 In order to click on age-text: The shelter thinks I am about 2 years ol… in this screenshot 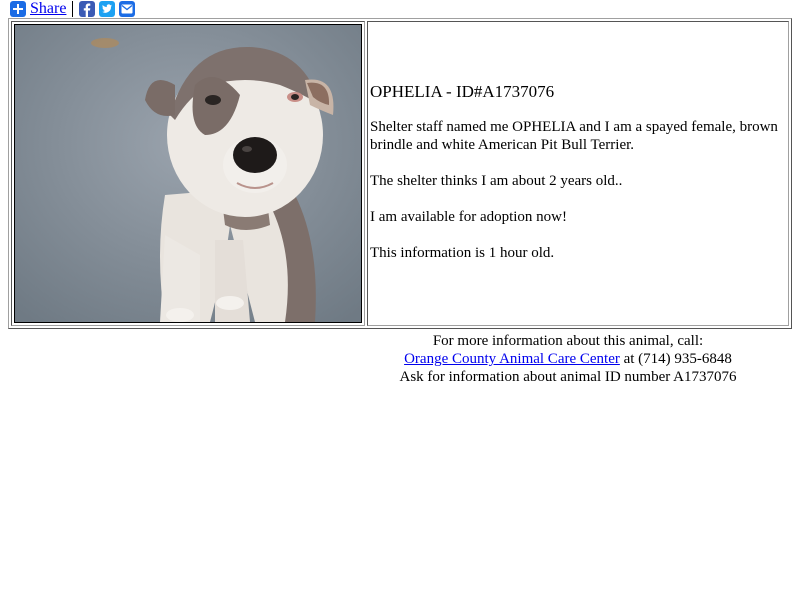, I will do `click(496, 181)`.